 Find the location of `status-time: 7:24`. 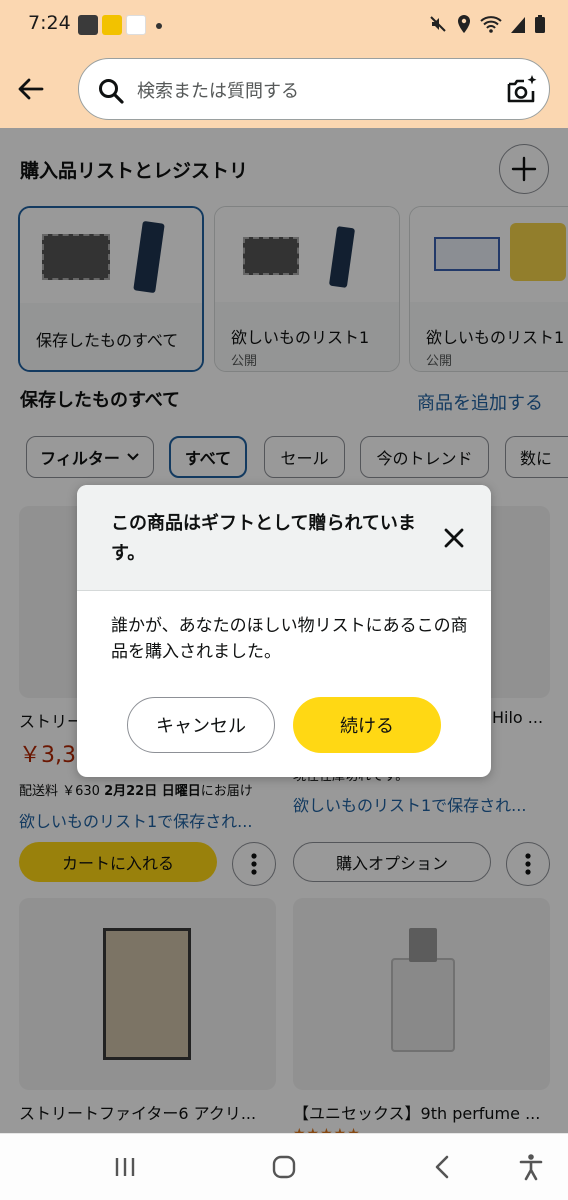

status-time: 7:24 is located at coordinates (49, 23).